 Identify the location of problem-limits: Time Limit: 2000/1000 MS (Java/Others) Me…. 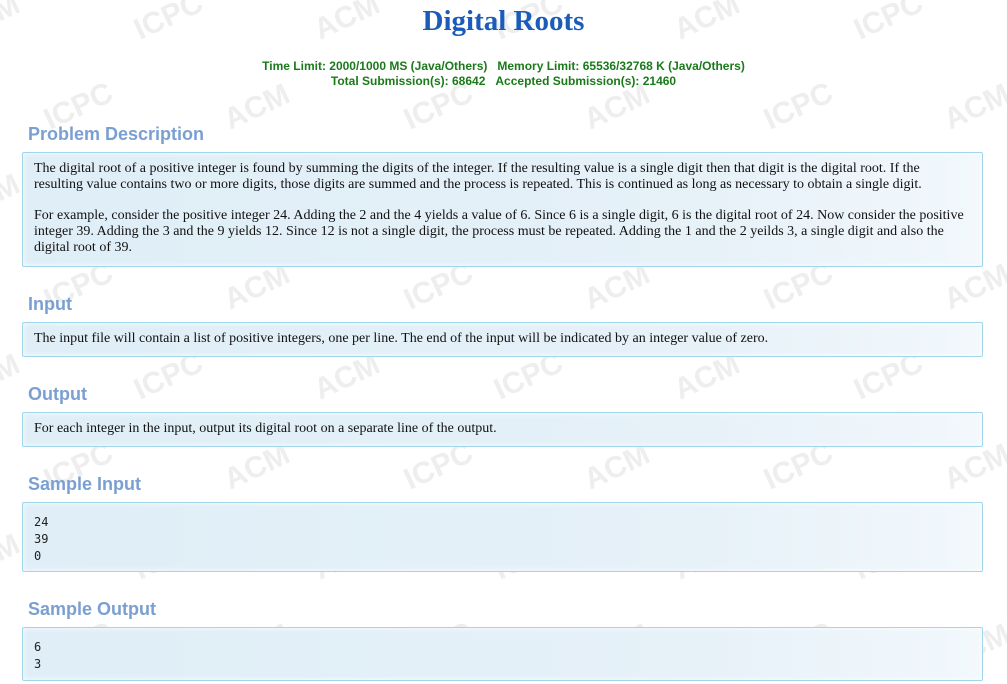
(503, 74).